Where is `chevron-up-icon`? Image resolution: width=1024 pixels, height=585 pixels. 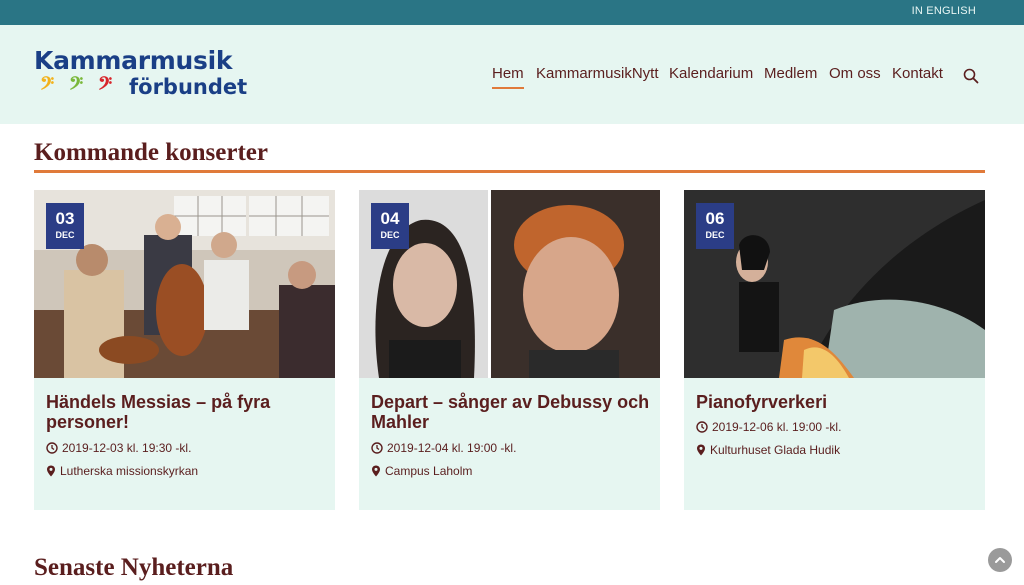 chevron-up-icon is located at coordinates (1000, 560).